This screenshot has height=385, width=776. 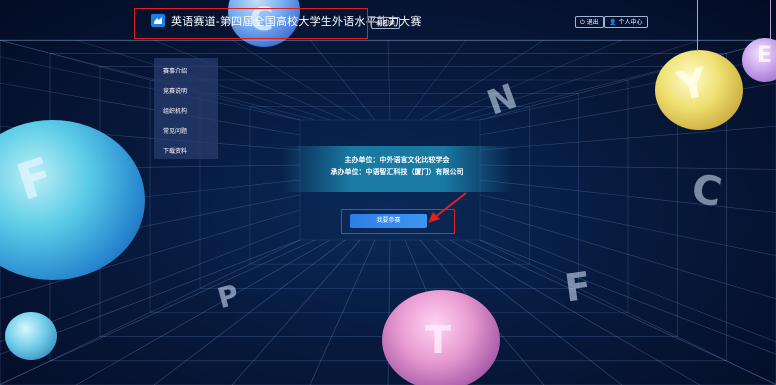 What do you see at coordinates (175, 130) in the screenshot?
I see `sidebar-item-faq: 常见问题` at bounding box center [175, 130].